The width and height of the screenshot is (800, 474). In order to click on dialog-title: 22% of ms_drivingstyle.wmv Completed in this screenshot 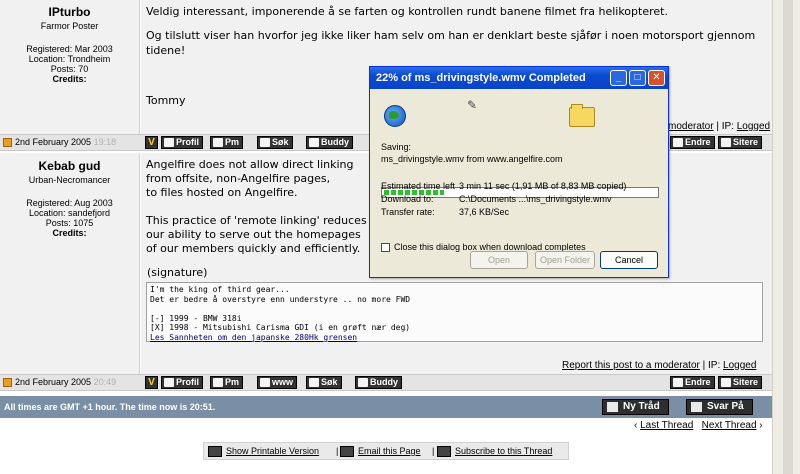, I will do `click(481, 78)`.